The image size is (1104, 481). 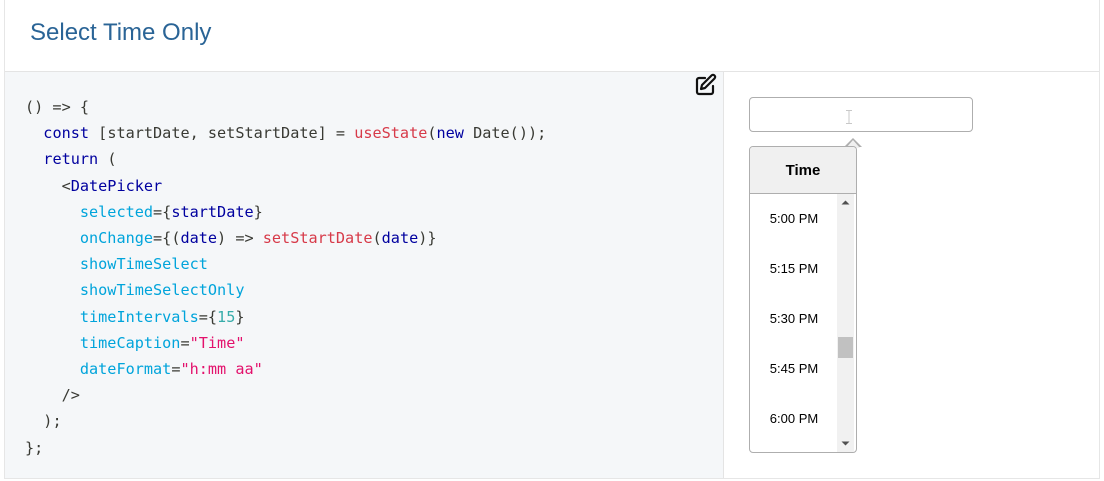 I want to click on page-title: Select Time Only, so click(x=121, y=32).